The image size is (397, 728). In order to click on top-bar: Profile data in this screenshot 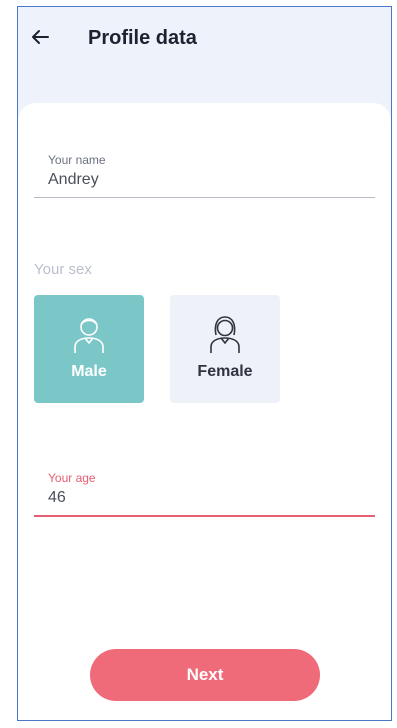, I will do `click(204, 55)`.